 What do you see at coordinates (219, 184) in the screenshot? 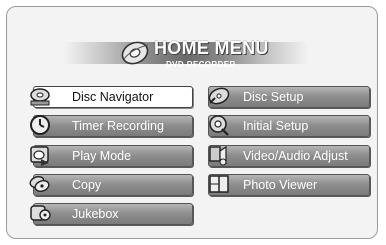
I see `photo-viewer-icon` at bounding box center [219, 184].